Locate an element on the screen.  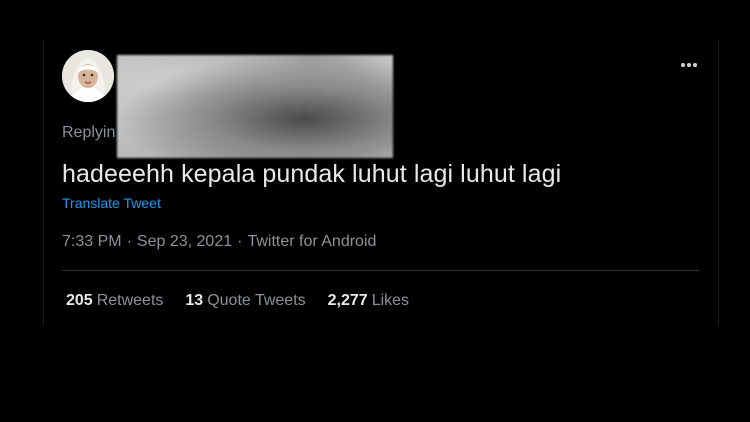
user-avatar-icon is located at coordinates (88, 76).